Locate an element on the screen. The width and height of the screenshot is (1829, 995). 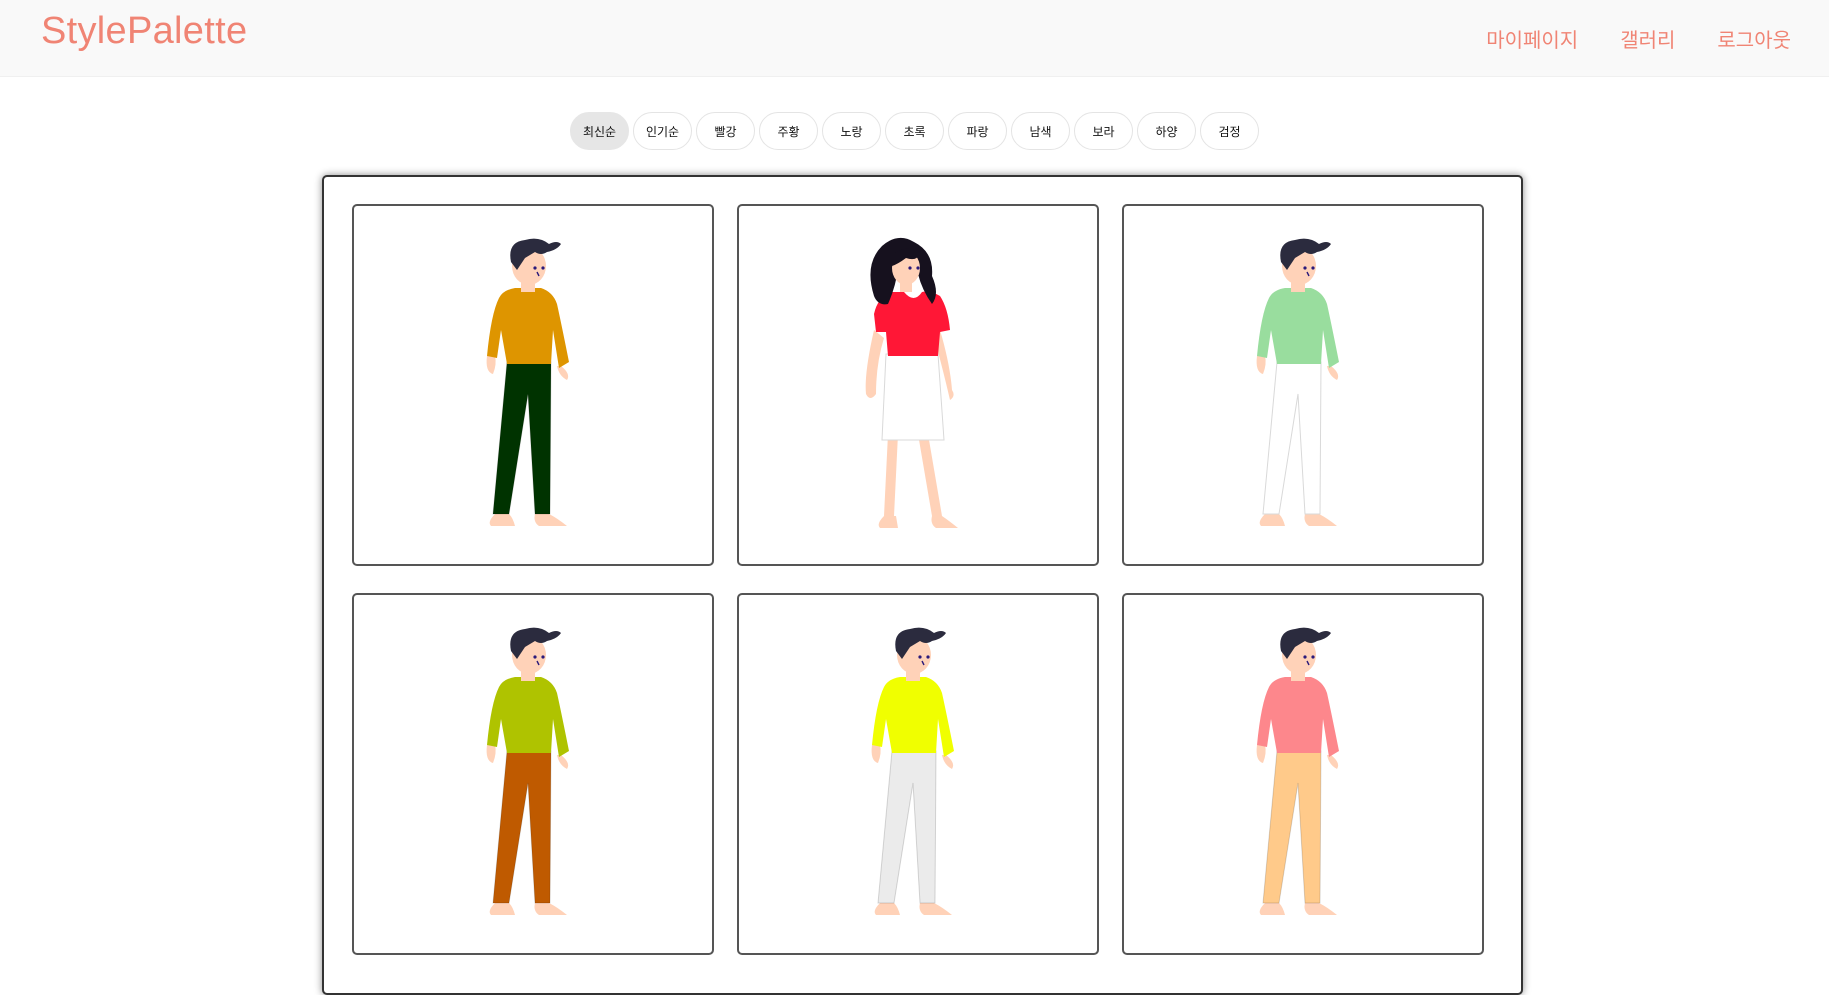
filter-chip-green: 초록 is located at coordinates (914, 131).